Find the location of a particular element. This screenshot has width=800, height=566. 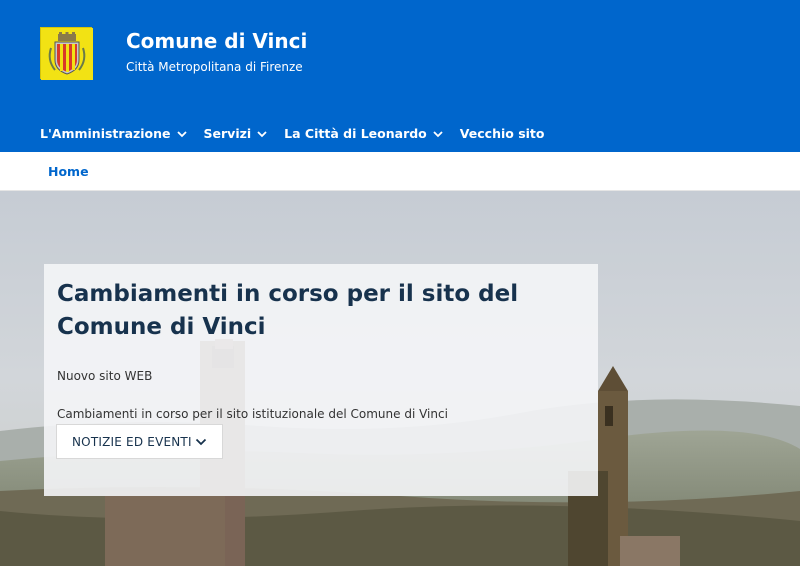

nav-item-label: Vecchio sito is located at coordinates (502, 133).